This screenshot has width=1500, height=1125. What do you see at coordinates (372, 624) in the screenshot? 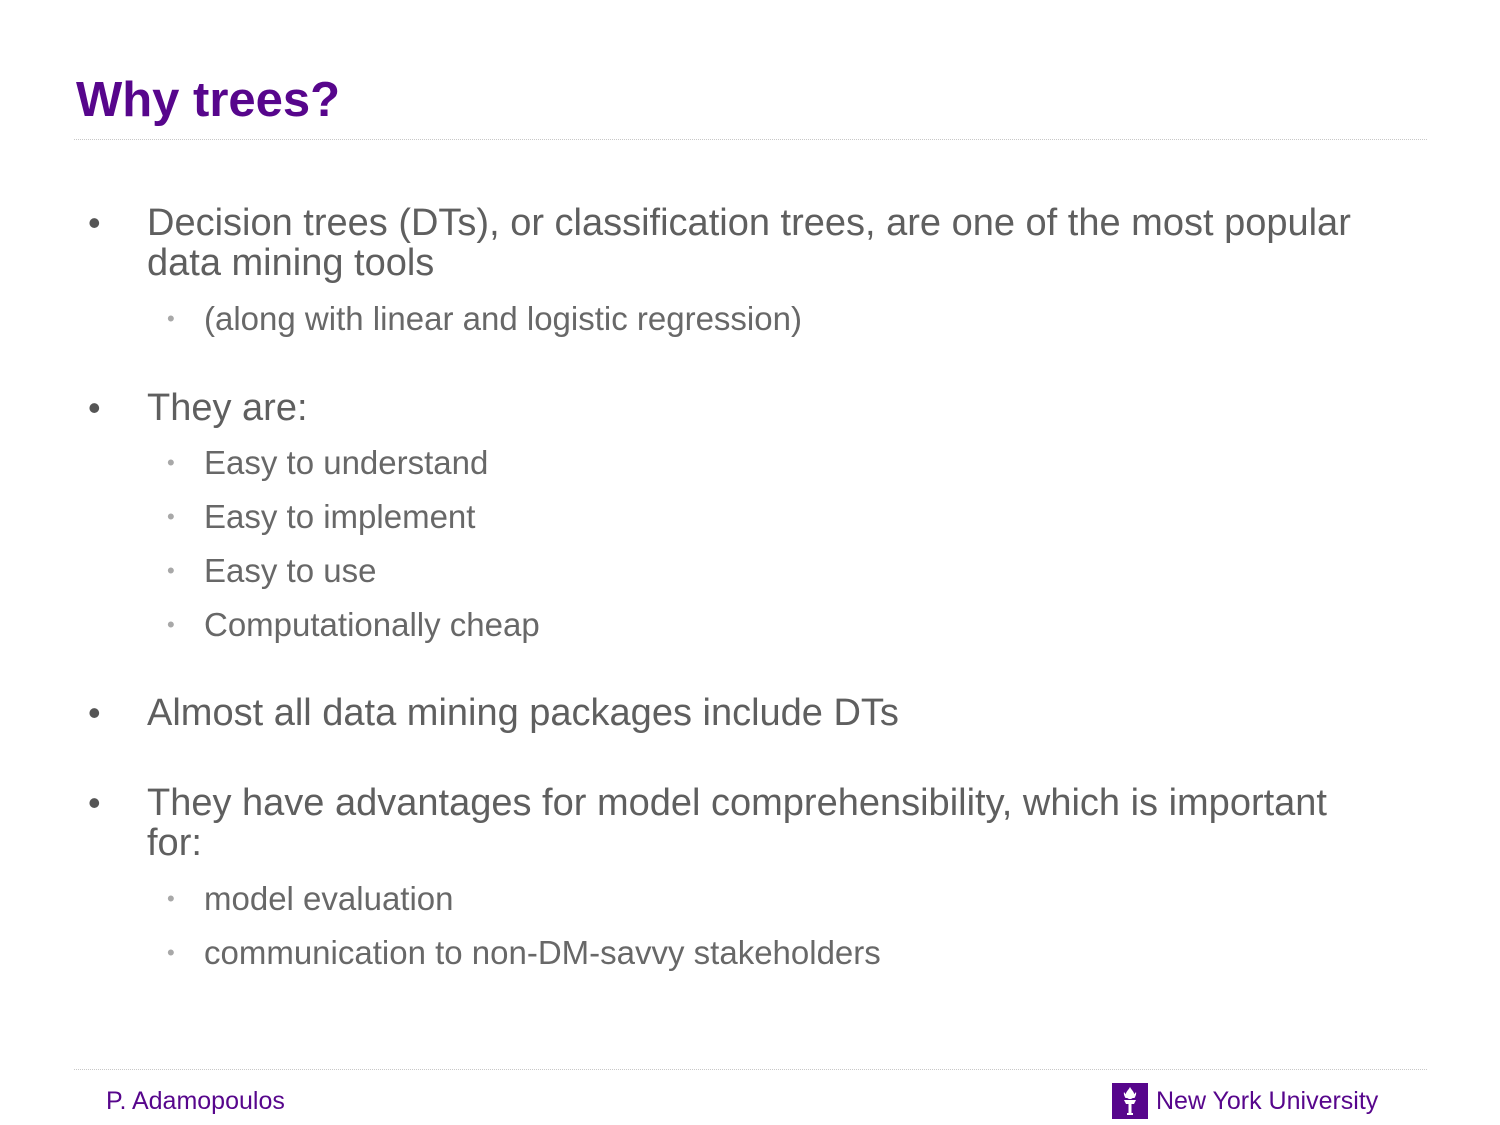
I see `sub-bullet-text: Computationally cheap` at bounding box center [372, 624].